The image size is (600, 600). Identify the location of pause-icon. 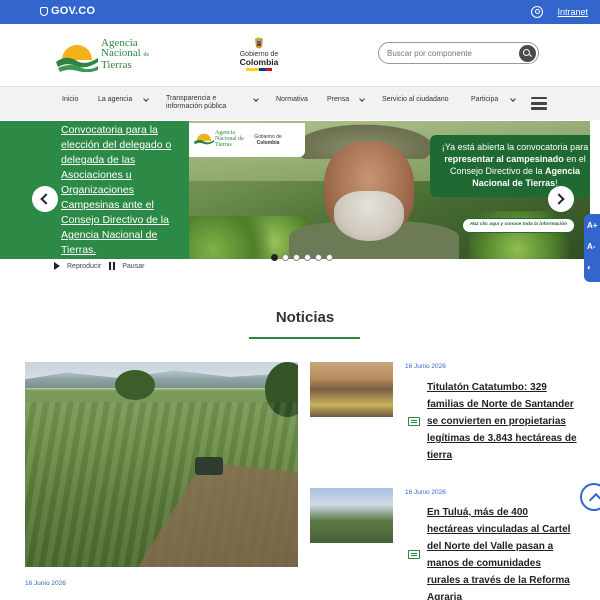
(112, 266).